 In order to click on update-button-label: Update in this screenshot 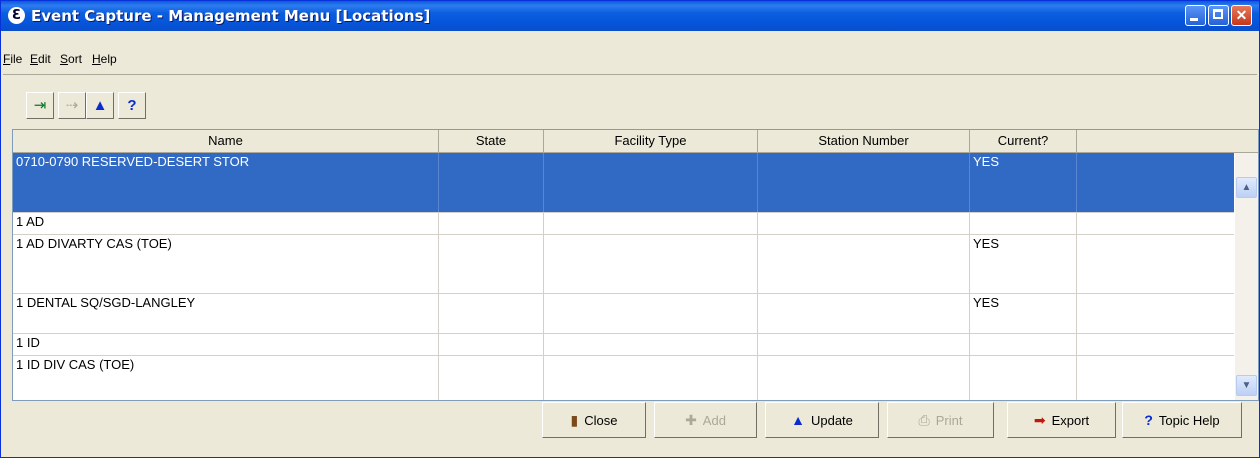, I will do `click(831, 420)`.